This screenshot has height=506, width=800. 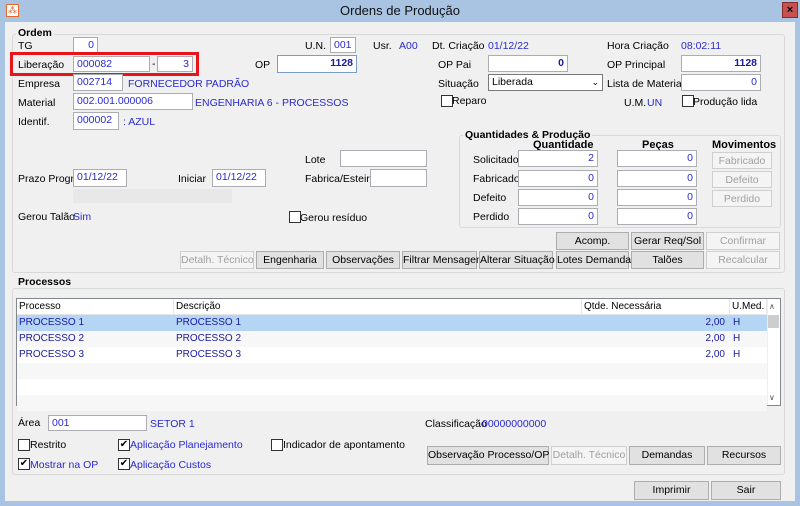 What do you see at coordinates (334, 218) in the screenshot?
I see `gerou-residuo-label: Gerou resíduo` at bounding box center [334, 218].